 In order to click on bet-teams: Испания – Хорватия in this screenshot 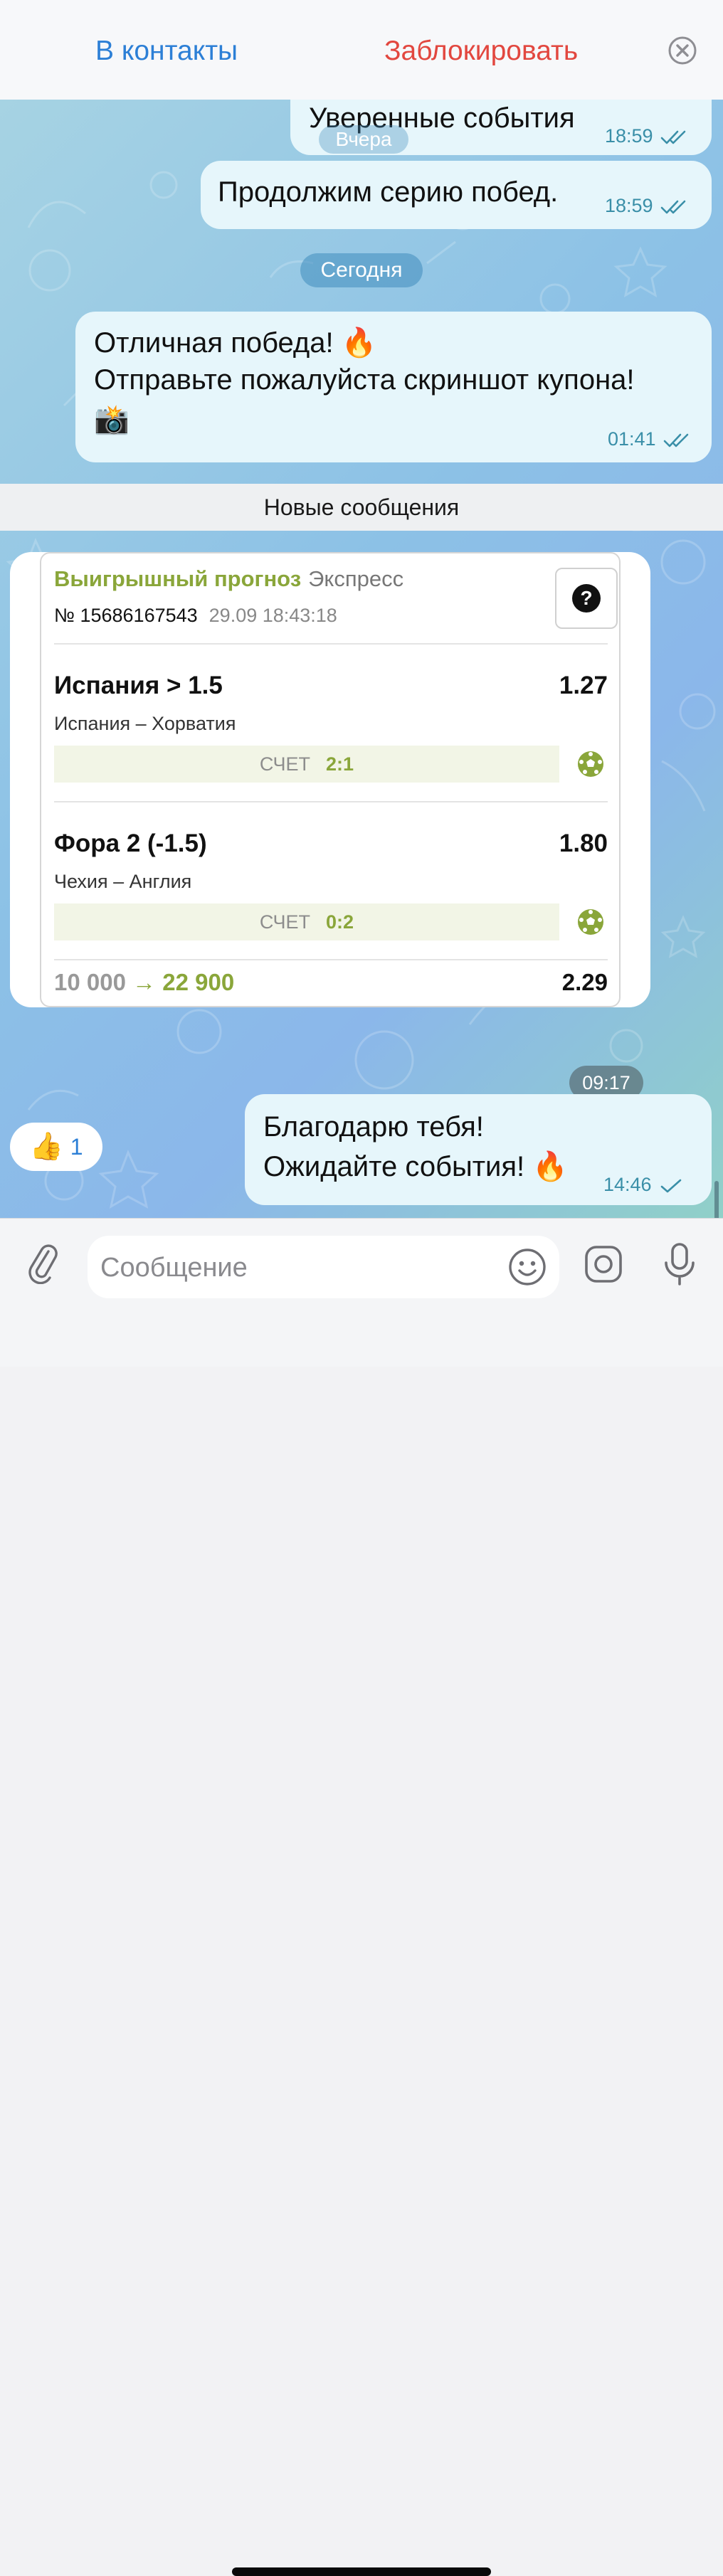, I will do `click(145, 723)`.